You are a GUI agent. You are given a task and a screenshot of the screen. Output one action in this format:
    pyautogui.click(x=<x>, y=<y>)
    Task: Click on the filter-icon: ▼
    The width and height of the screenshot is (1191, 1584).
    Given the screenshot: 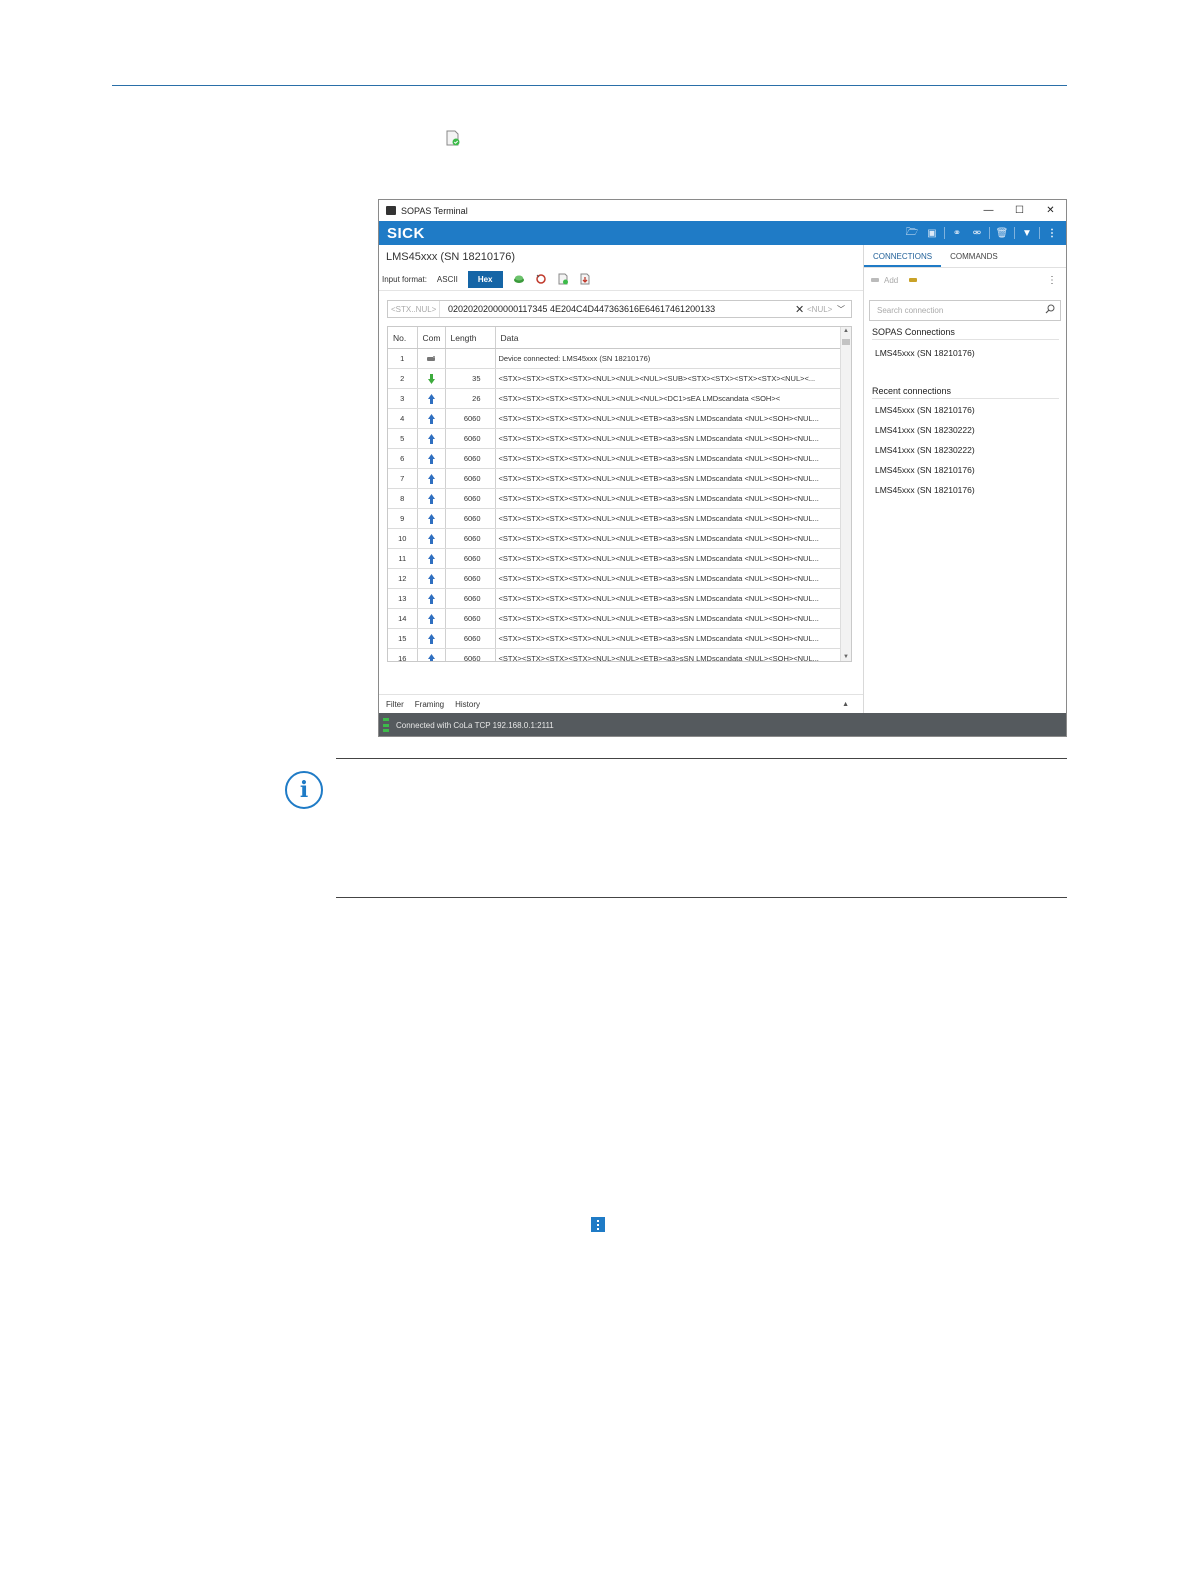 What is the action you would take?
    pyautogui.click(x=1027, y=233)
    